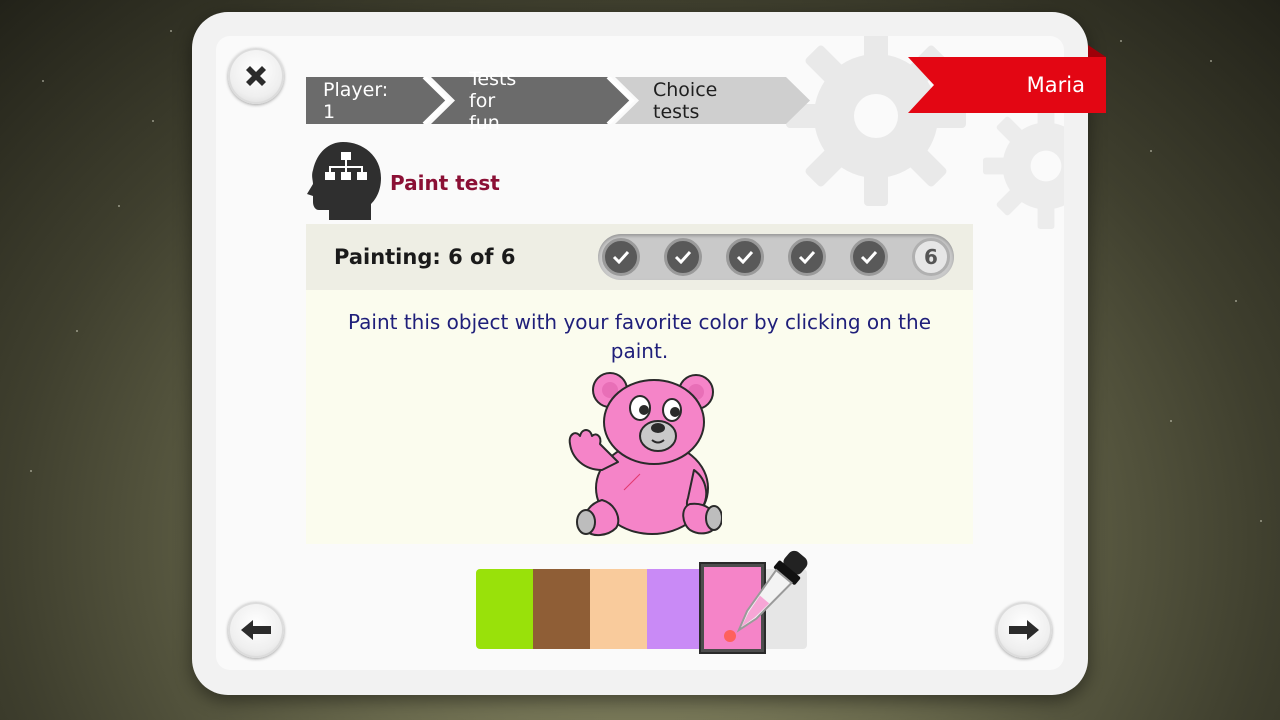 This screenshot has height=720, width=1280. I want to click on color-palette, so click(641, 608).